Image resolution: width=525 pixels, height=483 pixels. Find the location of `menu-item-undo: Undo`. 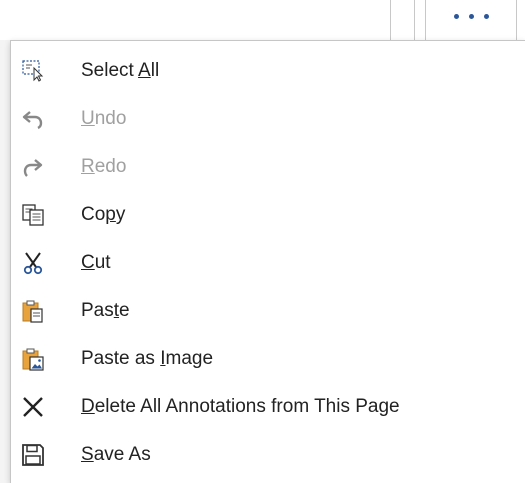

menu-item-undo: Undo is located at coordinates (268, 119).